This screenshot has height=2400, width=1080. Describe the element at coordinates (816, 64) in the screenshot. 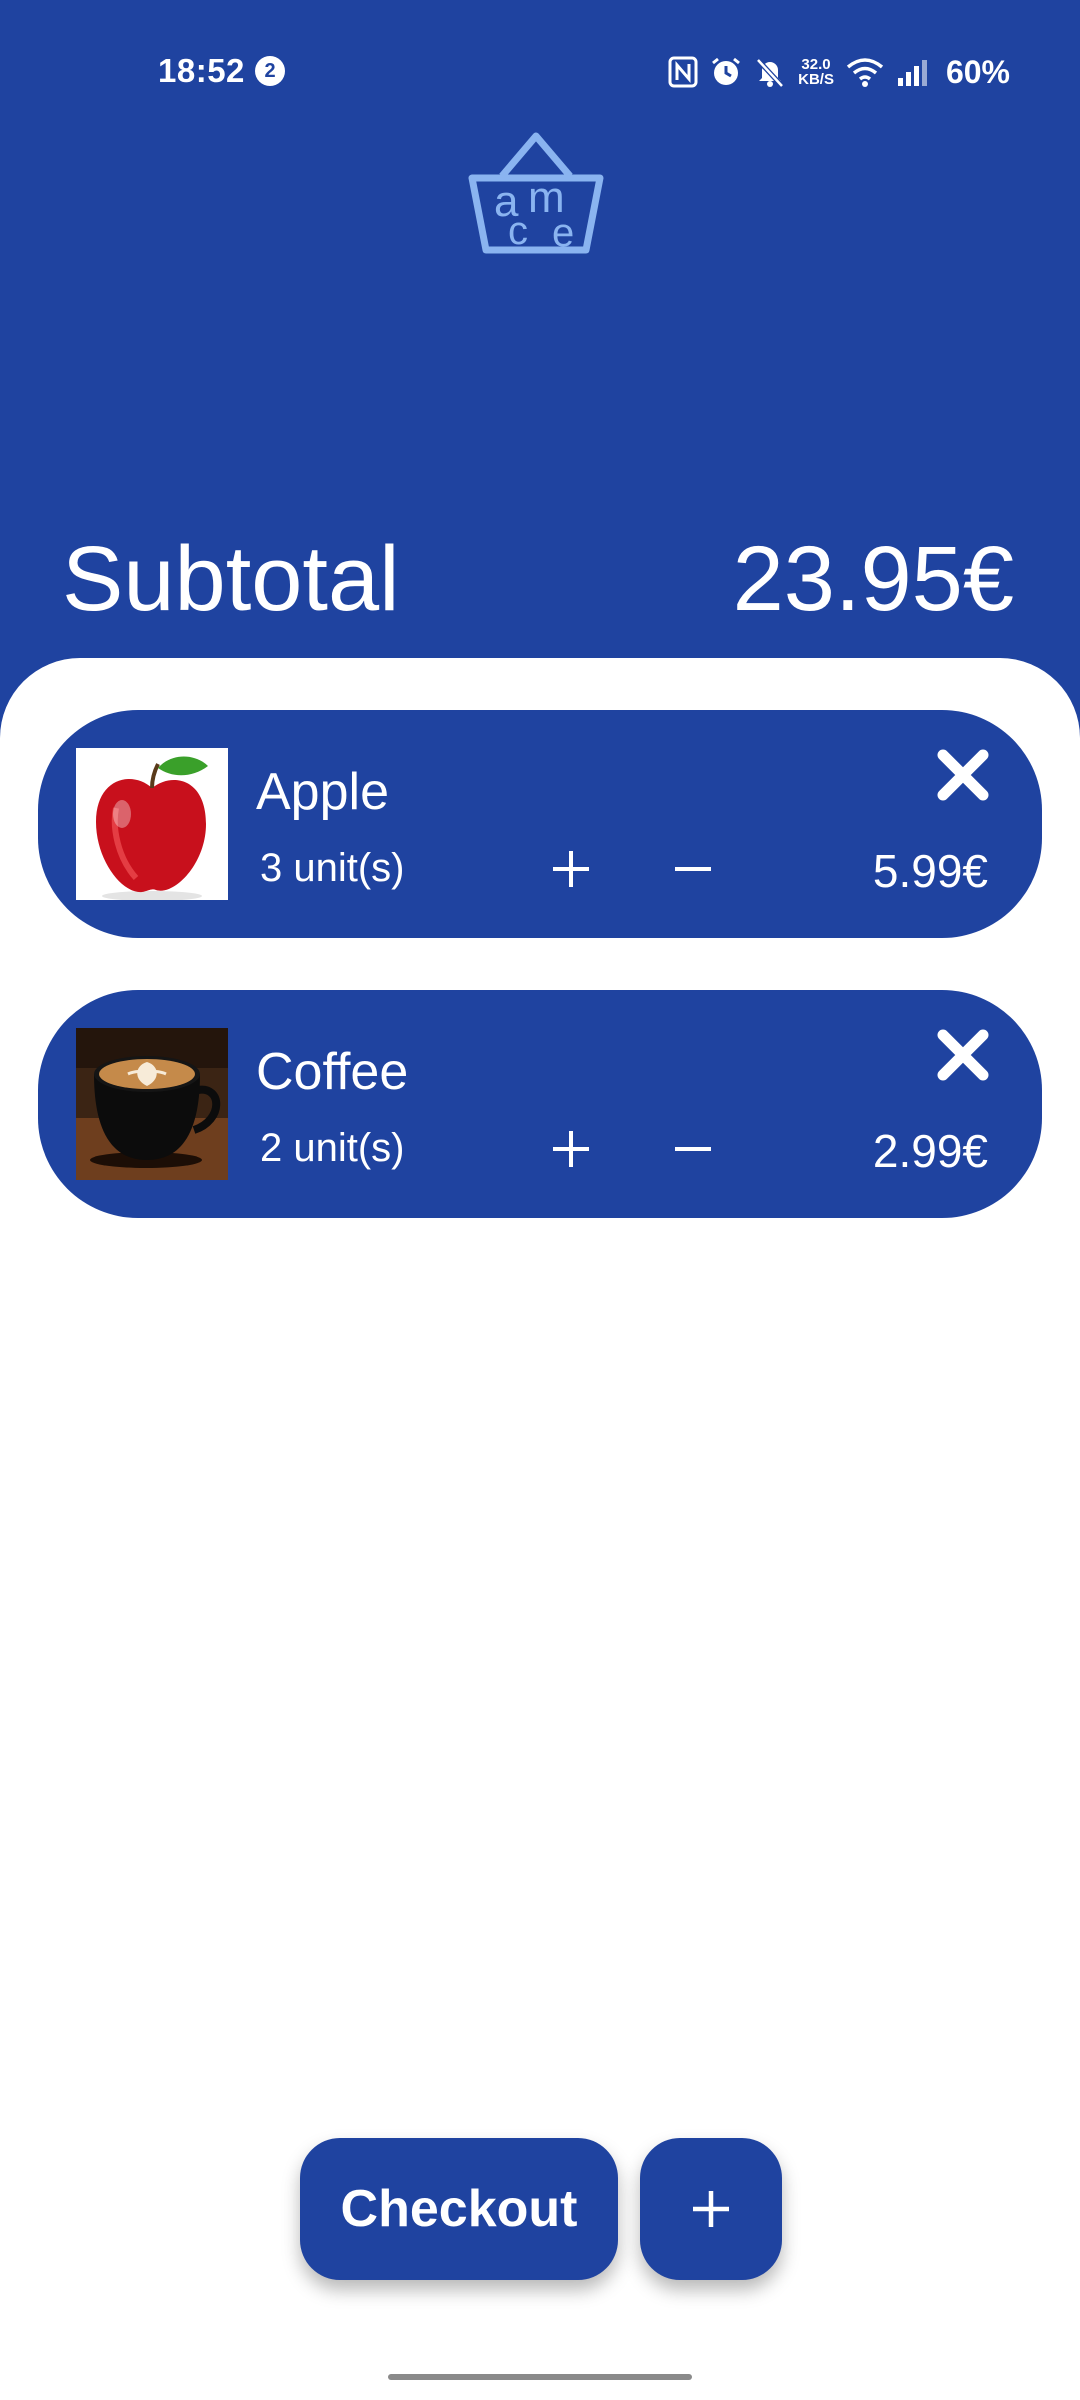

I see `network-speed-value: 32.0` at that location.